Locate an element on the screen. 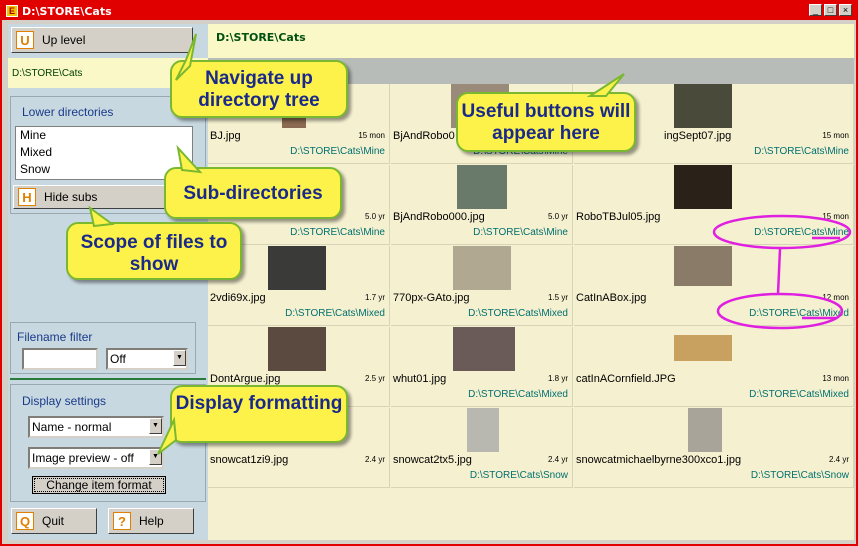 Image resolution: width=858 pixels, height=546 pixels. file-age: 13 mon is located at coordinates (835, 378).